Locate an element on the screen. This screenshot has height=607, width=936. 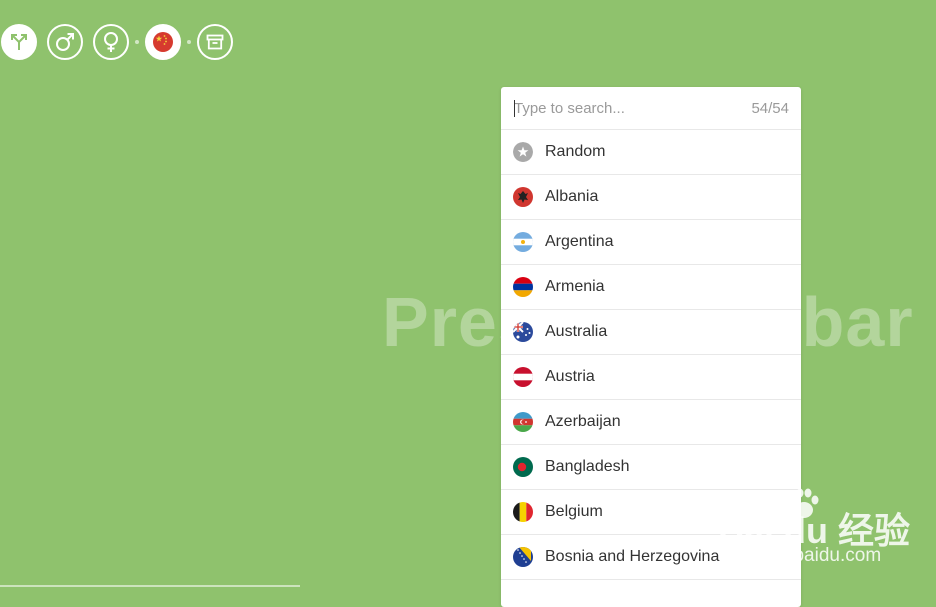
male-filter-button is located at coordinates (65, 42).